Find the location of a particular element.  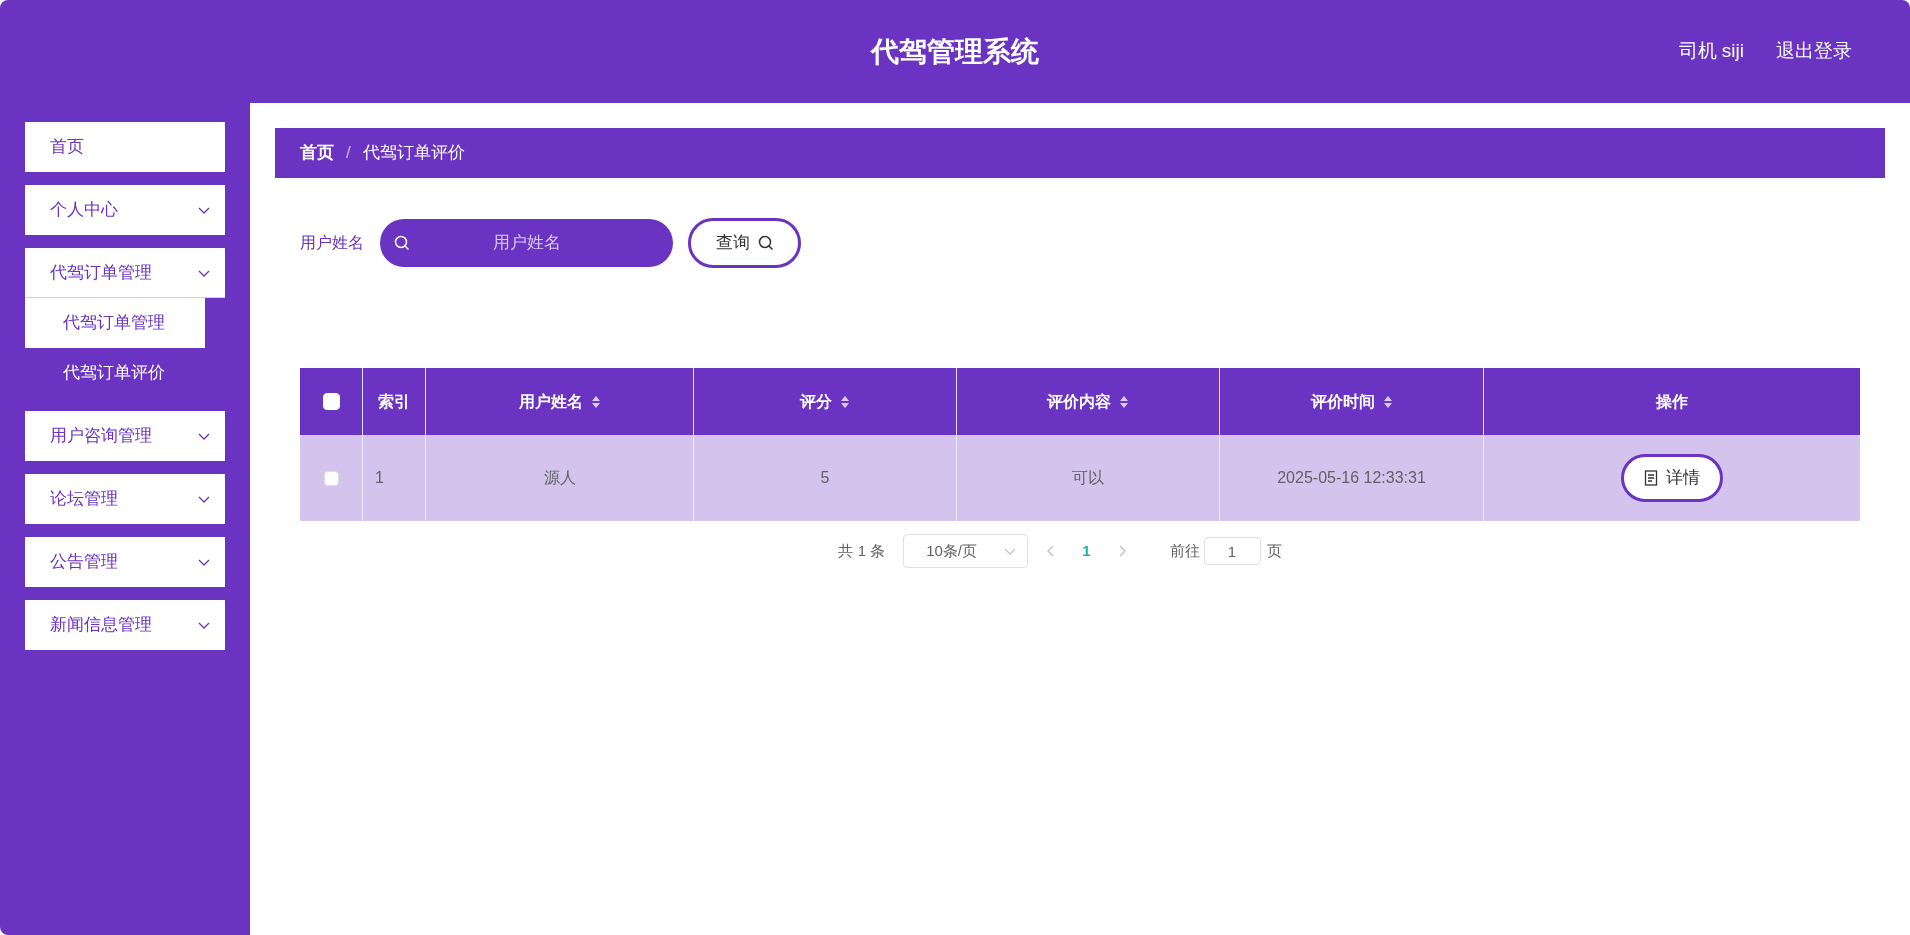

total-count: 共 1 条 is located at coordinates (862, 550).